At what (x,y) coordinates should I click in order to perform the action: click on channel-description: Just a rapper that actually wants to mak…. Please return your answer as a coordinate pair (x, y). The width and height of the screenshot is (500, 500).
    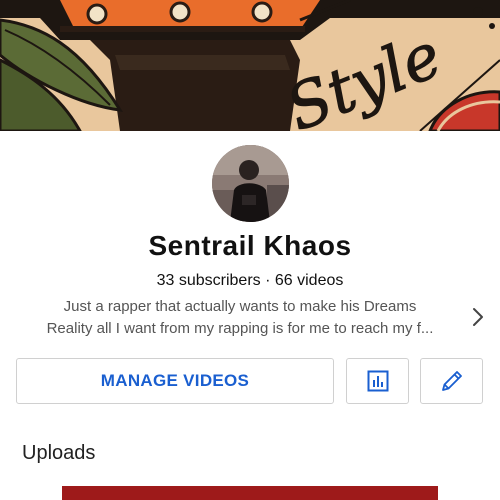
    Looking at the image, I should click on (240, 318).